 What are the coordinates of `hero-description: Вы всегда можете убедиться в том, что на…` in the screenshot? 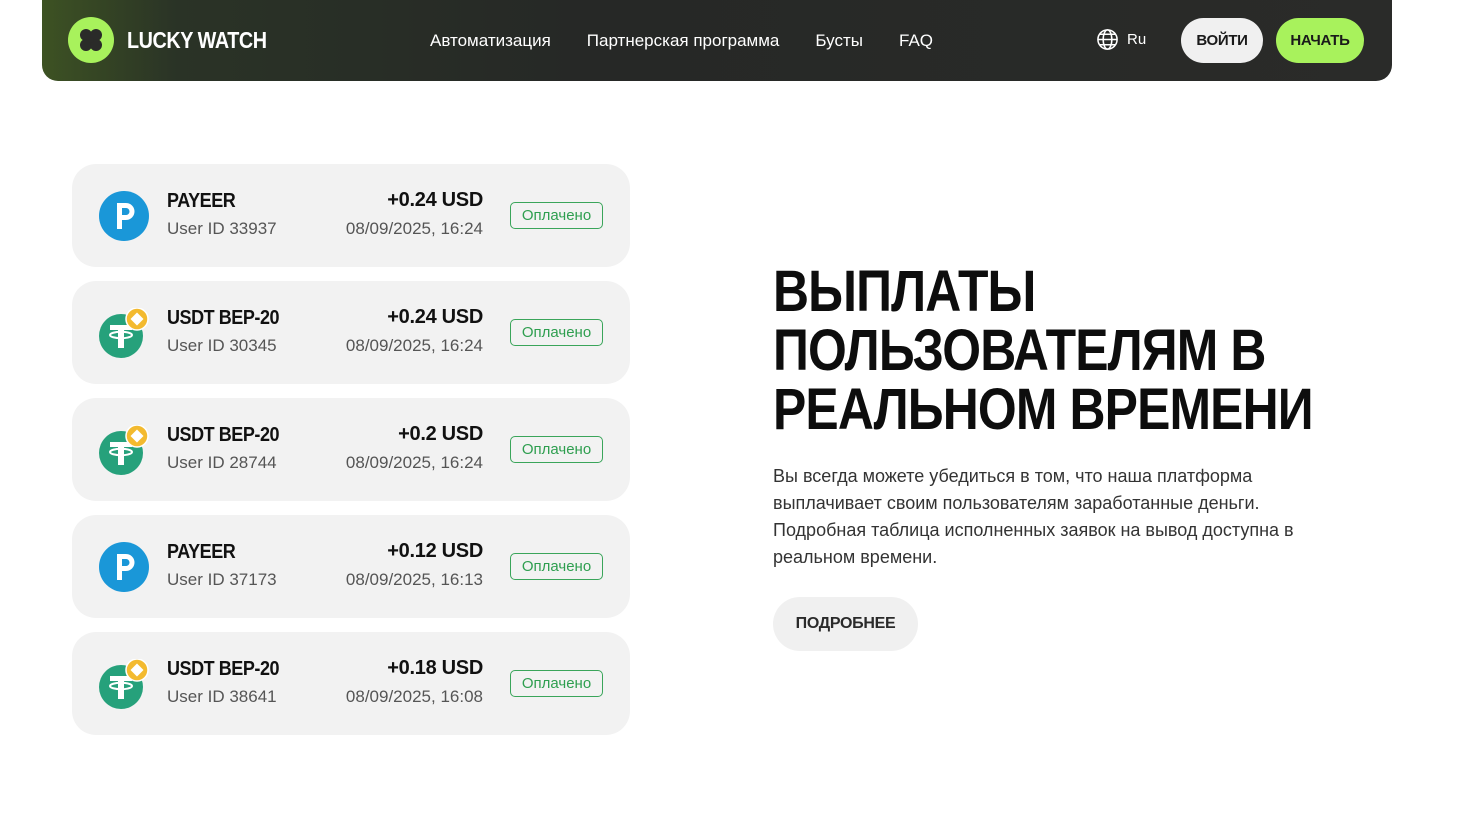 It's located at (1033, 516).